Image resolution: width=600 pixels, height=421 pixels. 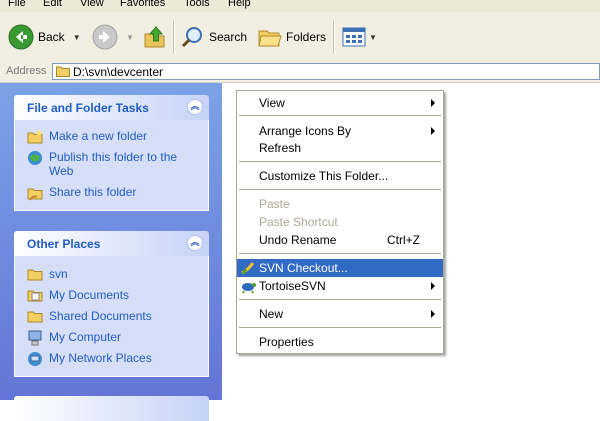 I want to click on menu-item-label: Refresh, so click(x=280, y=148).